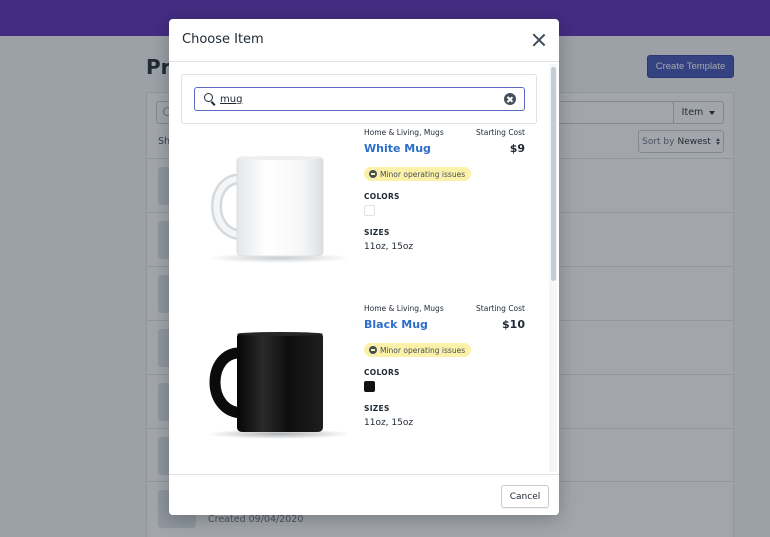 This screenshot has width=770, height=537. What do you see at coordinates (369, 210) in the screenshot?
I see `color-swatch-white` at bounding box center [369, 210].